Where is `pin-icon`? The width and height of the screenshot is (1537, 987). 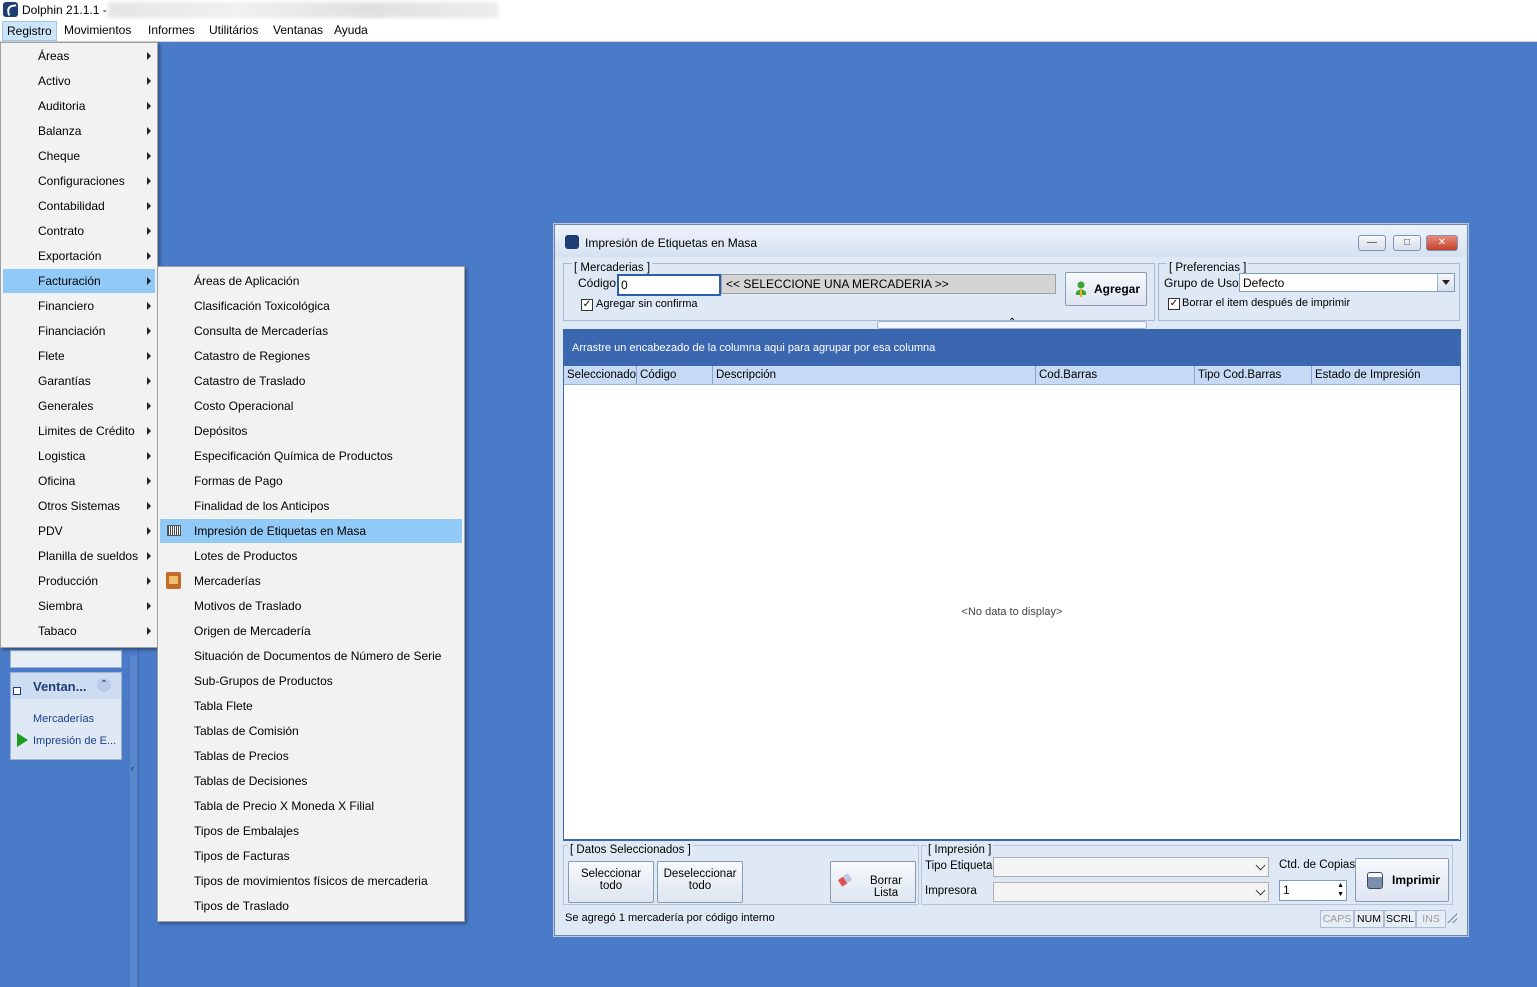 pin-icon is located at coordinates (17, 691).